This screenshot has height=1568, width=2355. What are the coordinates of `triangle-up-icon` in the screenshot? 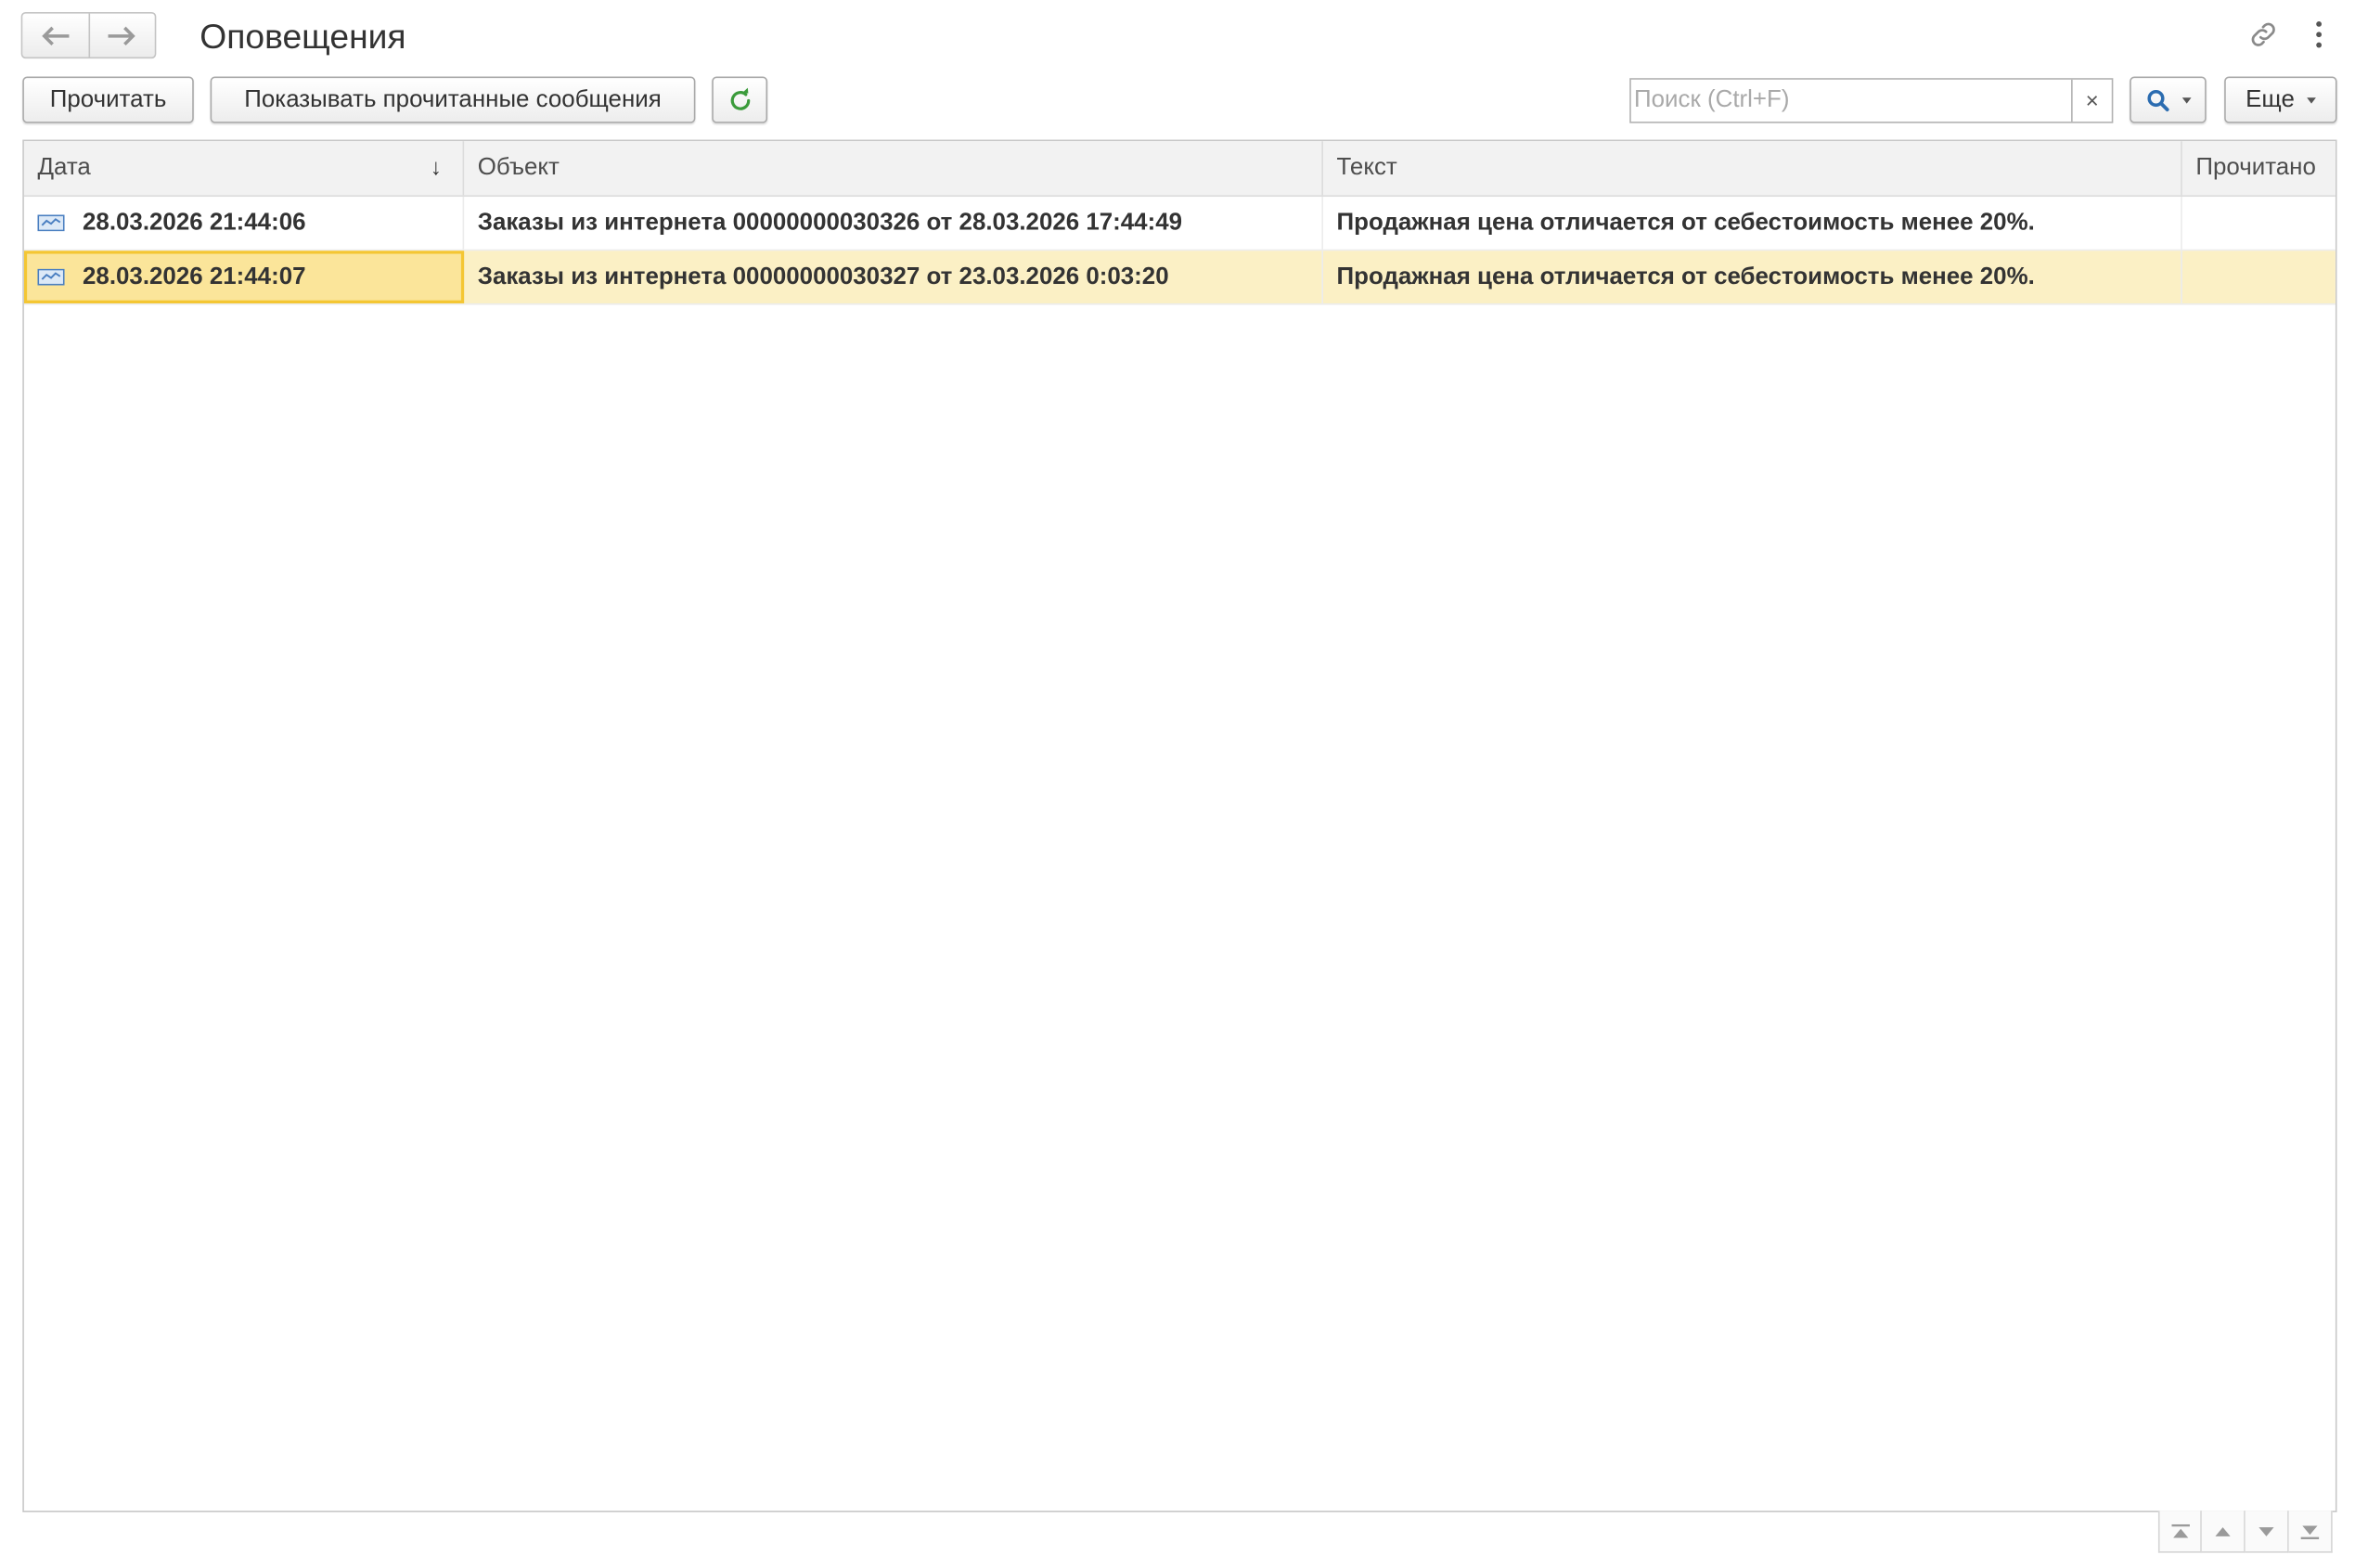 It's located at (2223, 1531).